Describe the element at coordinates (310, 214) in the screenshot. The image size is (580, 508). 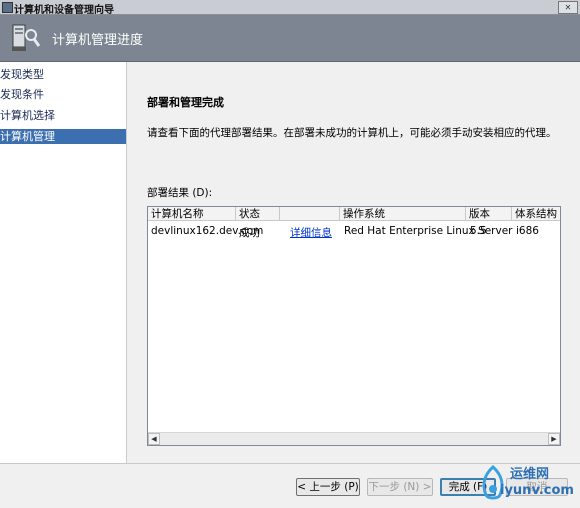
I see `column-header-detail` at that location.